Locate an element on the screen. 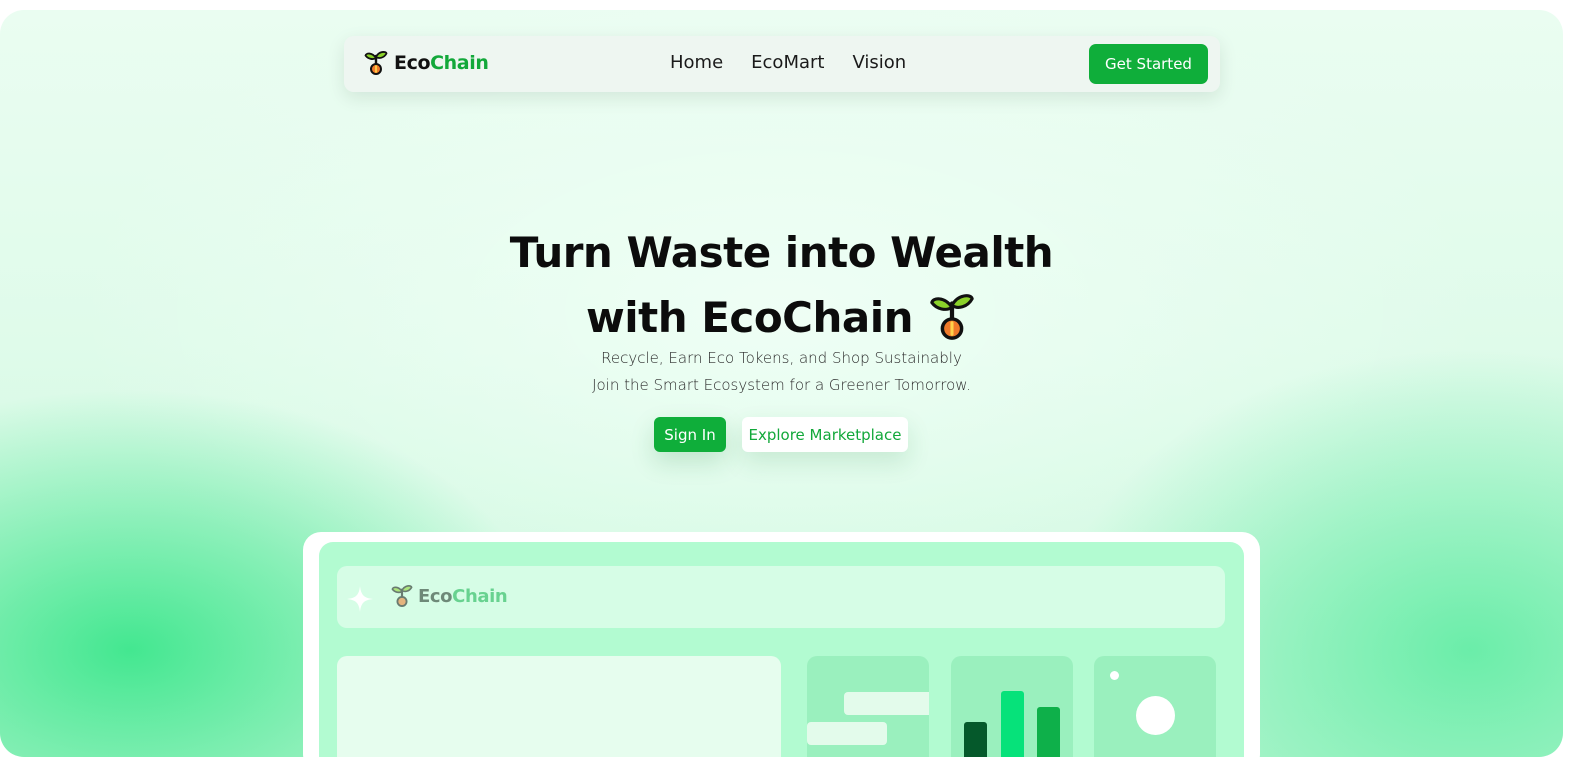  brand-name-eco: Eco is located at coordinates (412, 63).